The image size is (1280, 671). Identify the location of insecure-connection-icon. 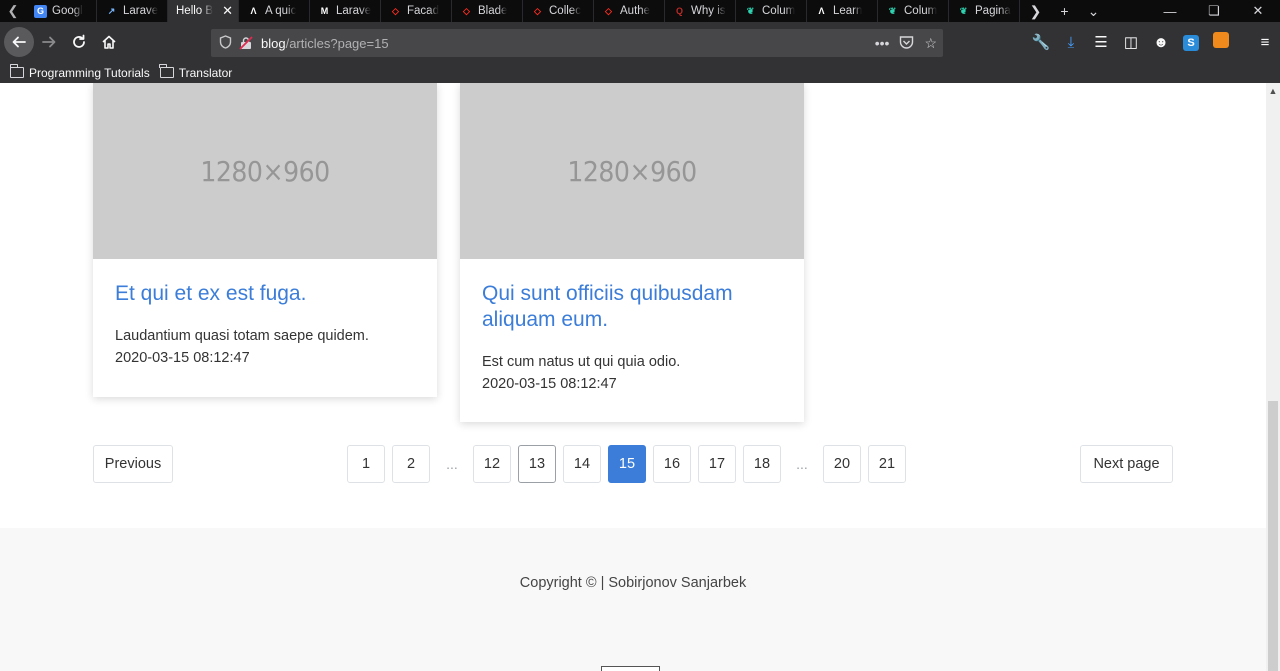
(246, 43).